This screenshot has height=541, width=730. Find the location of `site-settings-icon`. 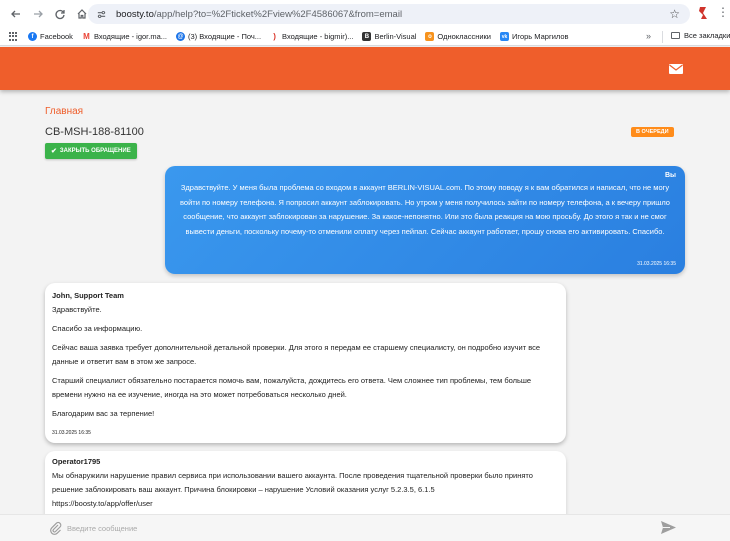

site-settings-icon is located at coordinates (102, 14).